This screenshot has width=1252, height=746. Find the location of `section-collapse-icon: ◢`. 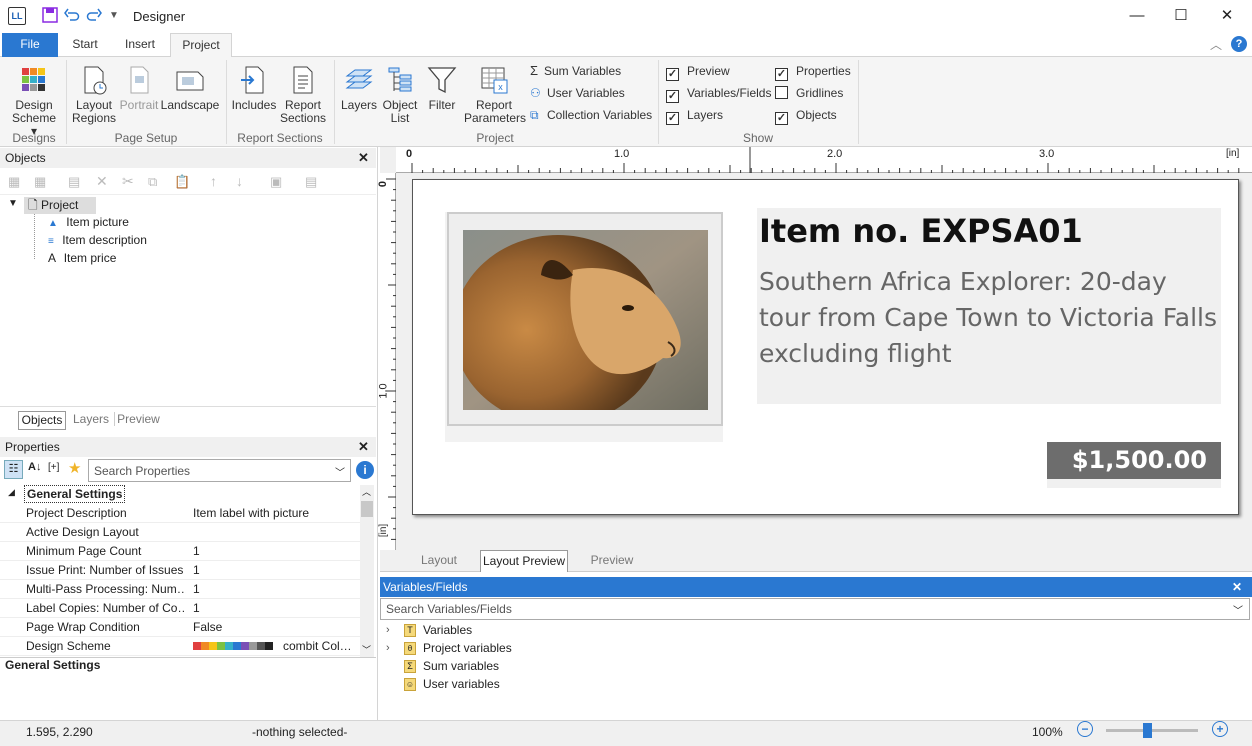

section-collapse-icon: ◢ is located at coordinates (11, 492).